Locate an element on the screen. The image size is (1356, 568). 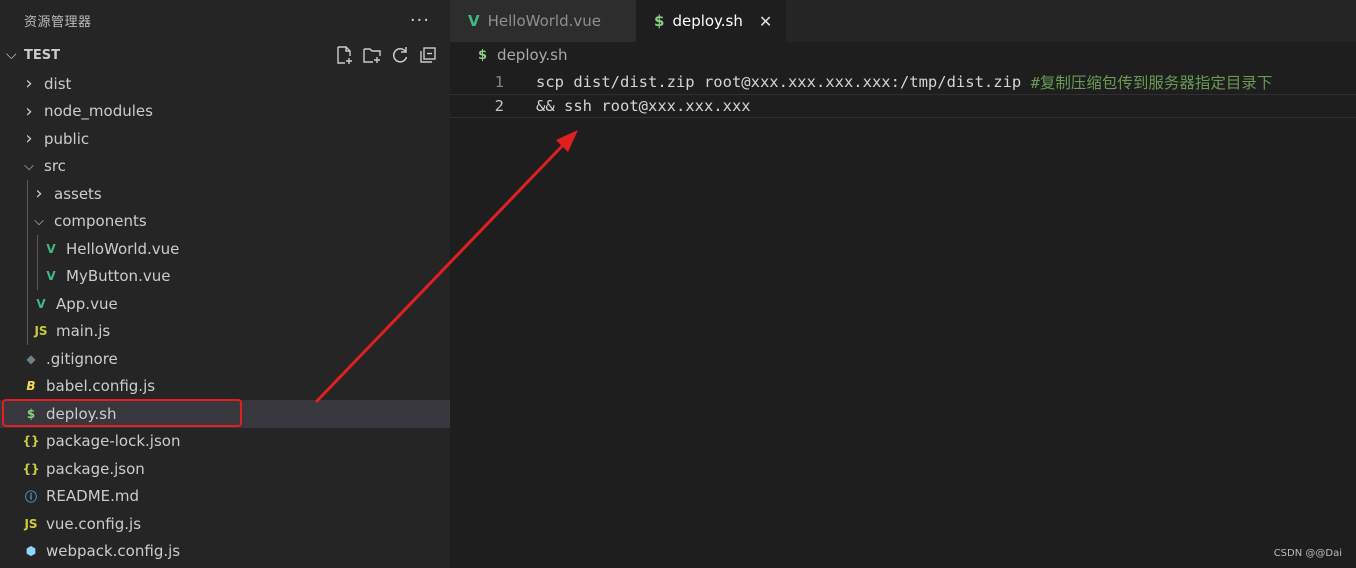
info-icon: ⓘ is located at coordinates (30, 496).